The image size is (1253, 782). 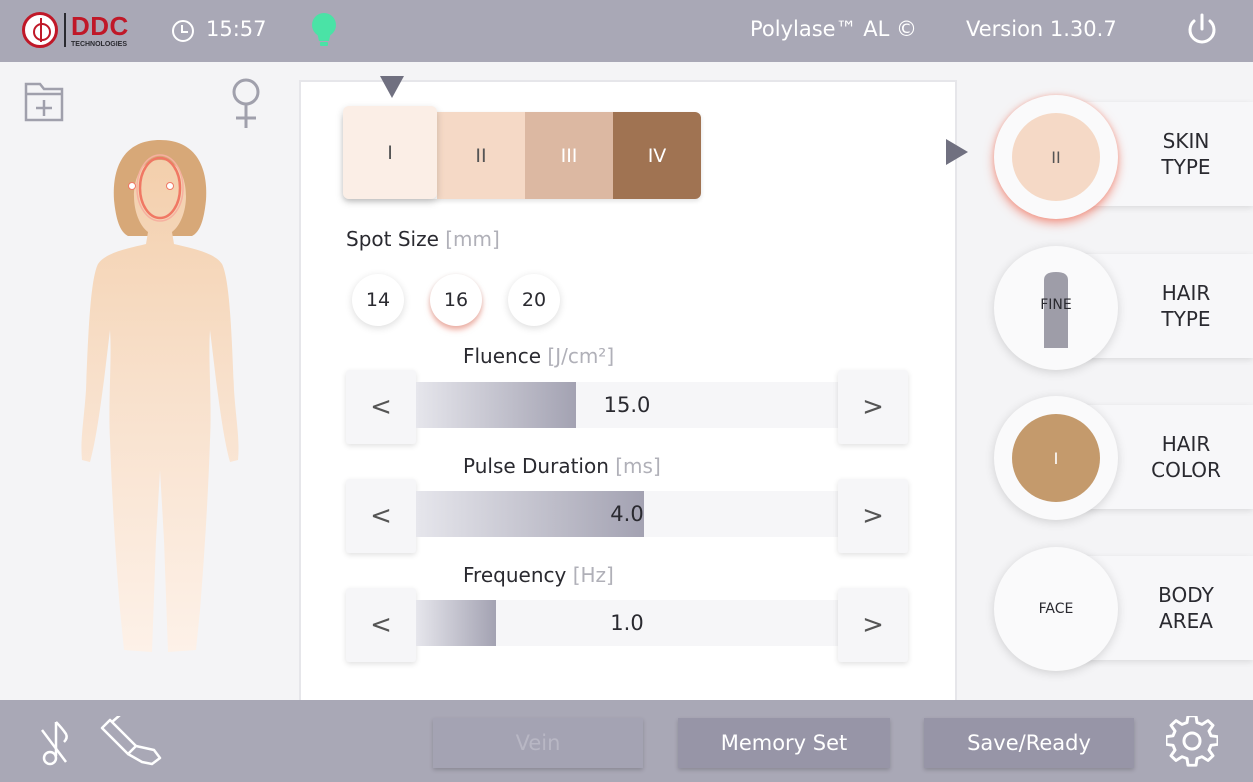 I want to click on hair-color-label: HAIR COLOR, so click(x=1186, y=457).